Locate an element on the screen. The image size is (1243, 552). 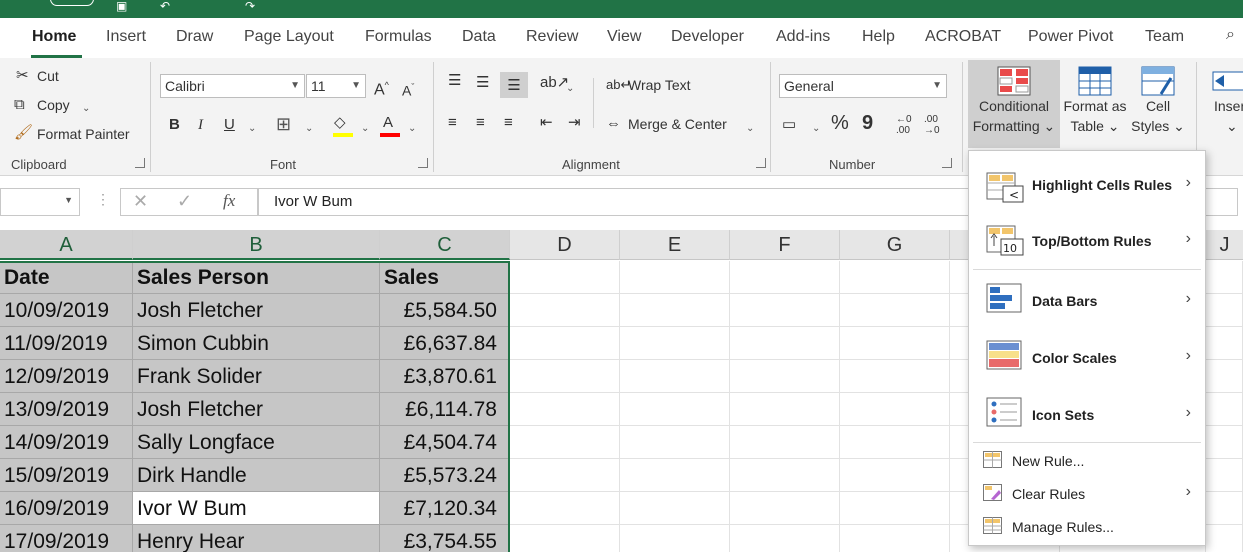
decrease-indent-icon: ⇤ is located at coordinates (546, 123).